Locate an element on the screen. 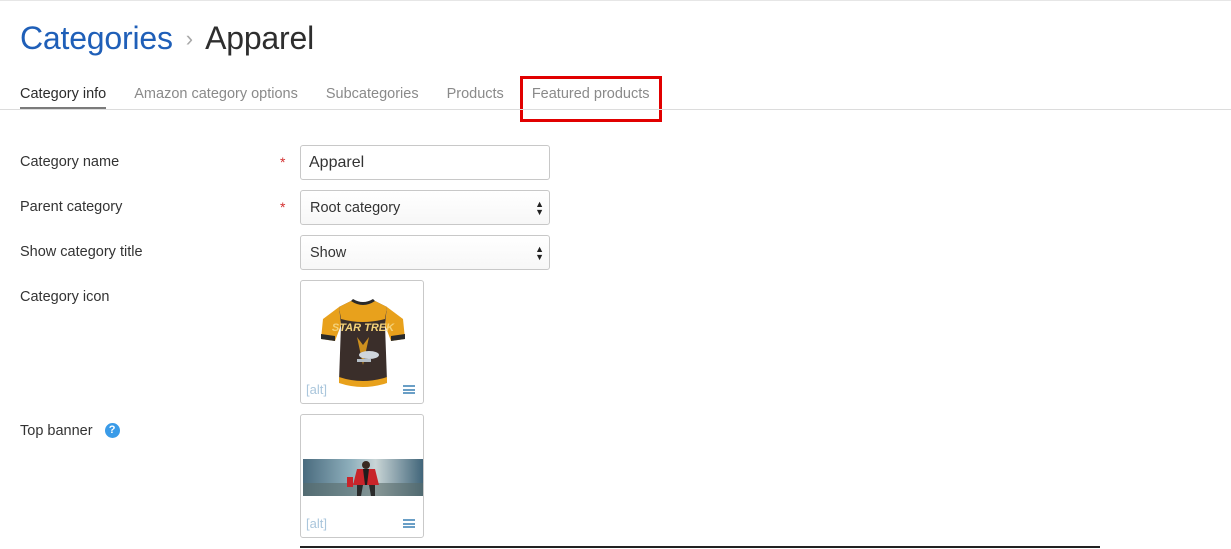 The width and height of the screenshot is (1231, 549). banner-image is located at coordinates (363, 477).